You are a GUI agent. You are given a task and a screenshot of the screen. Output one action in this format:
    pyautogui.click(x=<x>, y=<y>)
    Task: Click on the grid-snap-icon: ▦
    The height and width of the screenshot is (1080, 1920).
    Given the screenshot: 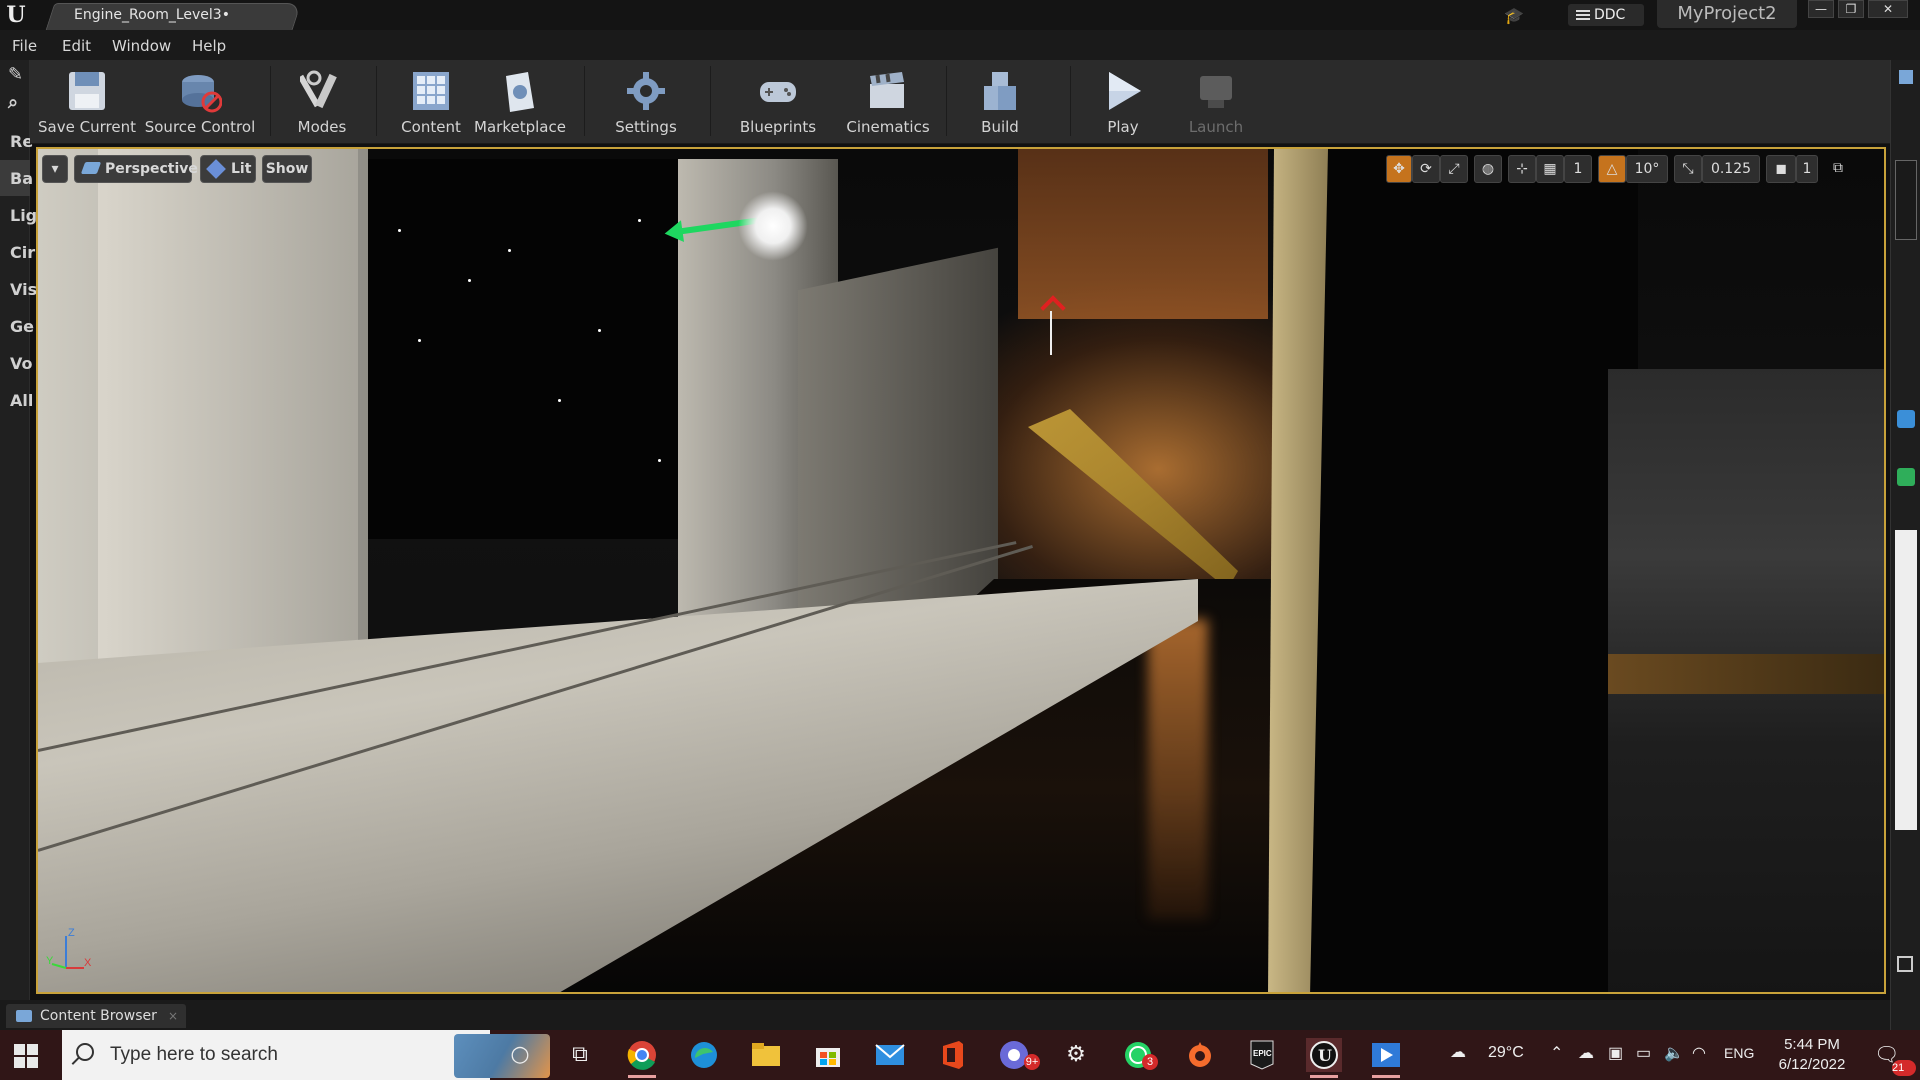 What is the action you would take?
    pyautogui.click(x=1550, y=169)
    